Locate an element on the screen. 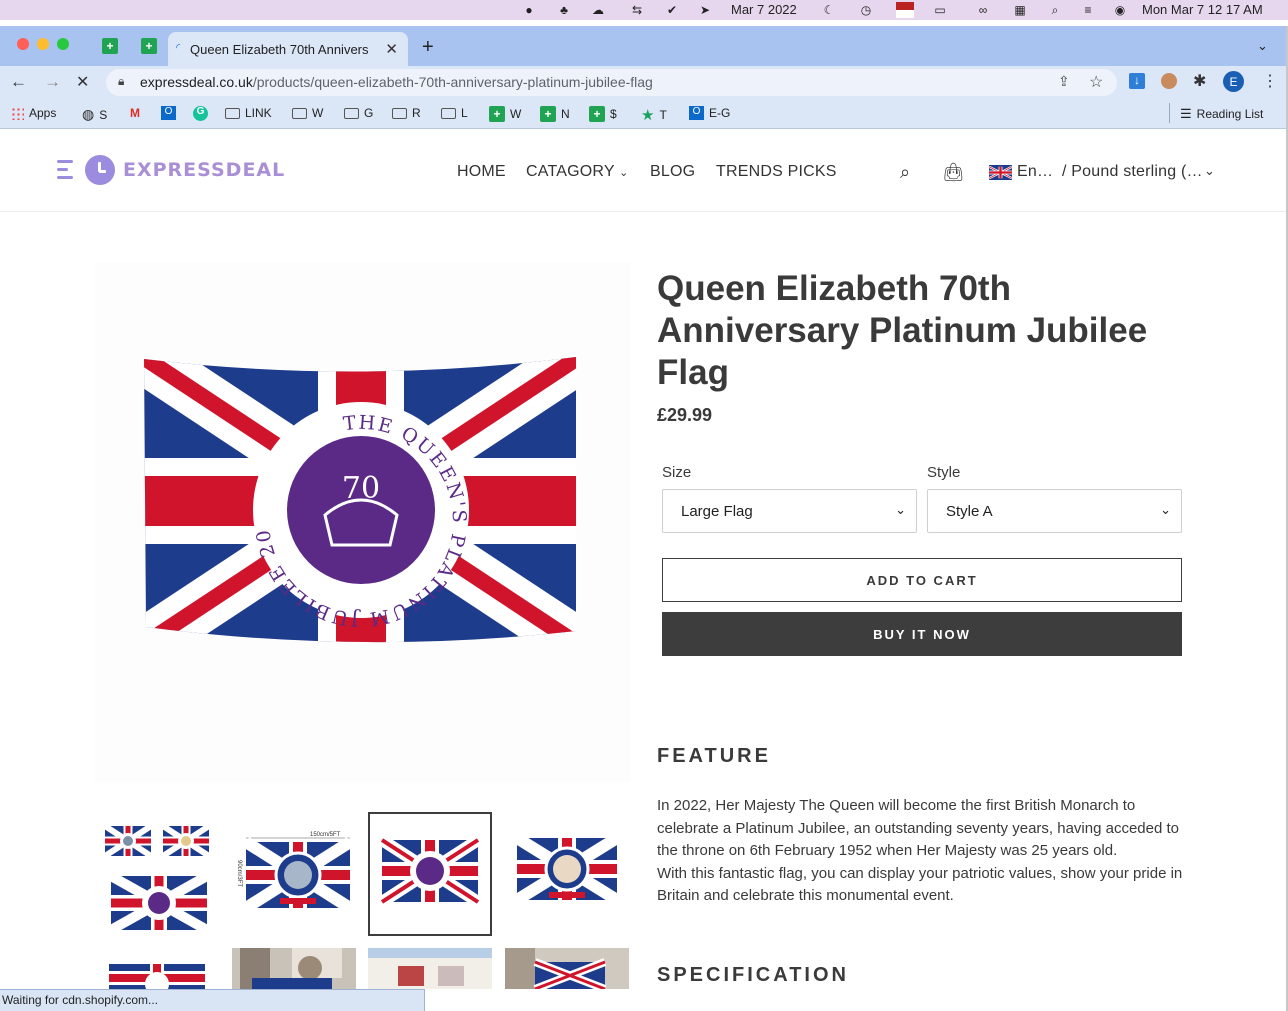  ghost-app-icon: ♣ is located at coordinates (564, 10).